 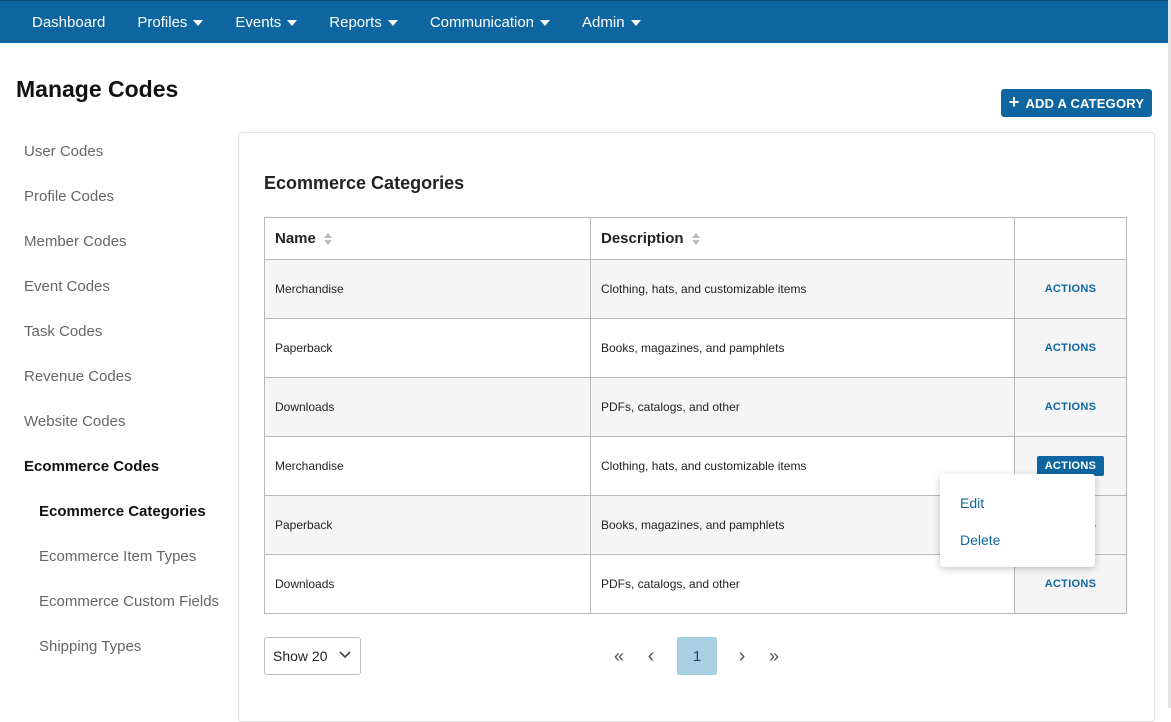 I want to click on nav-dashboard-label: Dashboard, so click(x=69, y=22).